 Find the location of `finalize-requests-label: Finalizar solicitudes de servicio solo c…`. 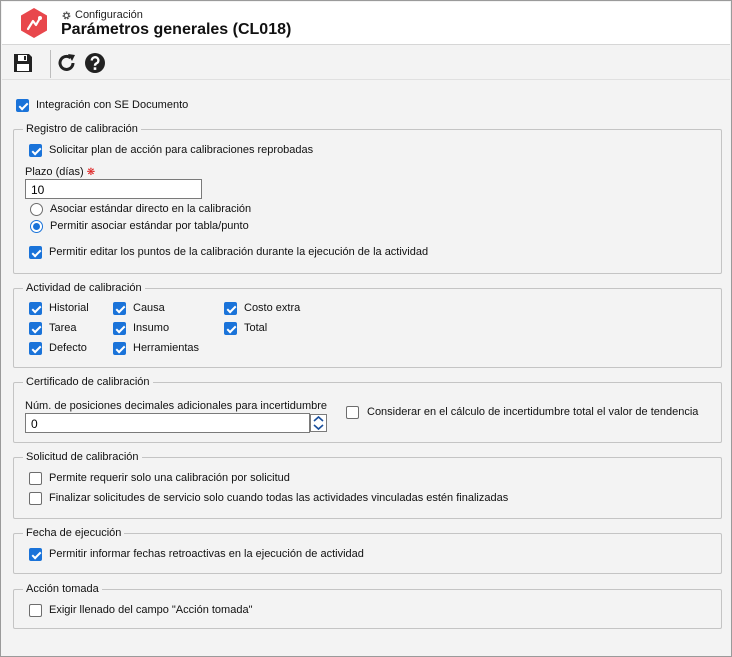

finalize-requests-label: Finalizar solicitudes de servicio solo c… is located at coordinates (279, 498).